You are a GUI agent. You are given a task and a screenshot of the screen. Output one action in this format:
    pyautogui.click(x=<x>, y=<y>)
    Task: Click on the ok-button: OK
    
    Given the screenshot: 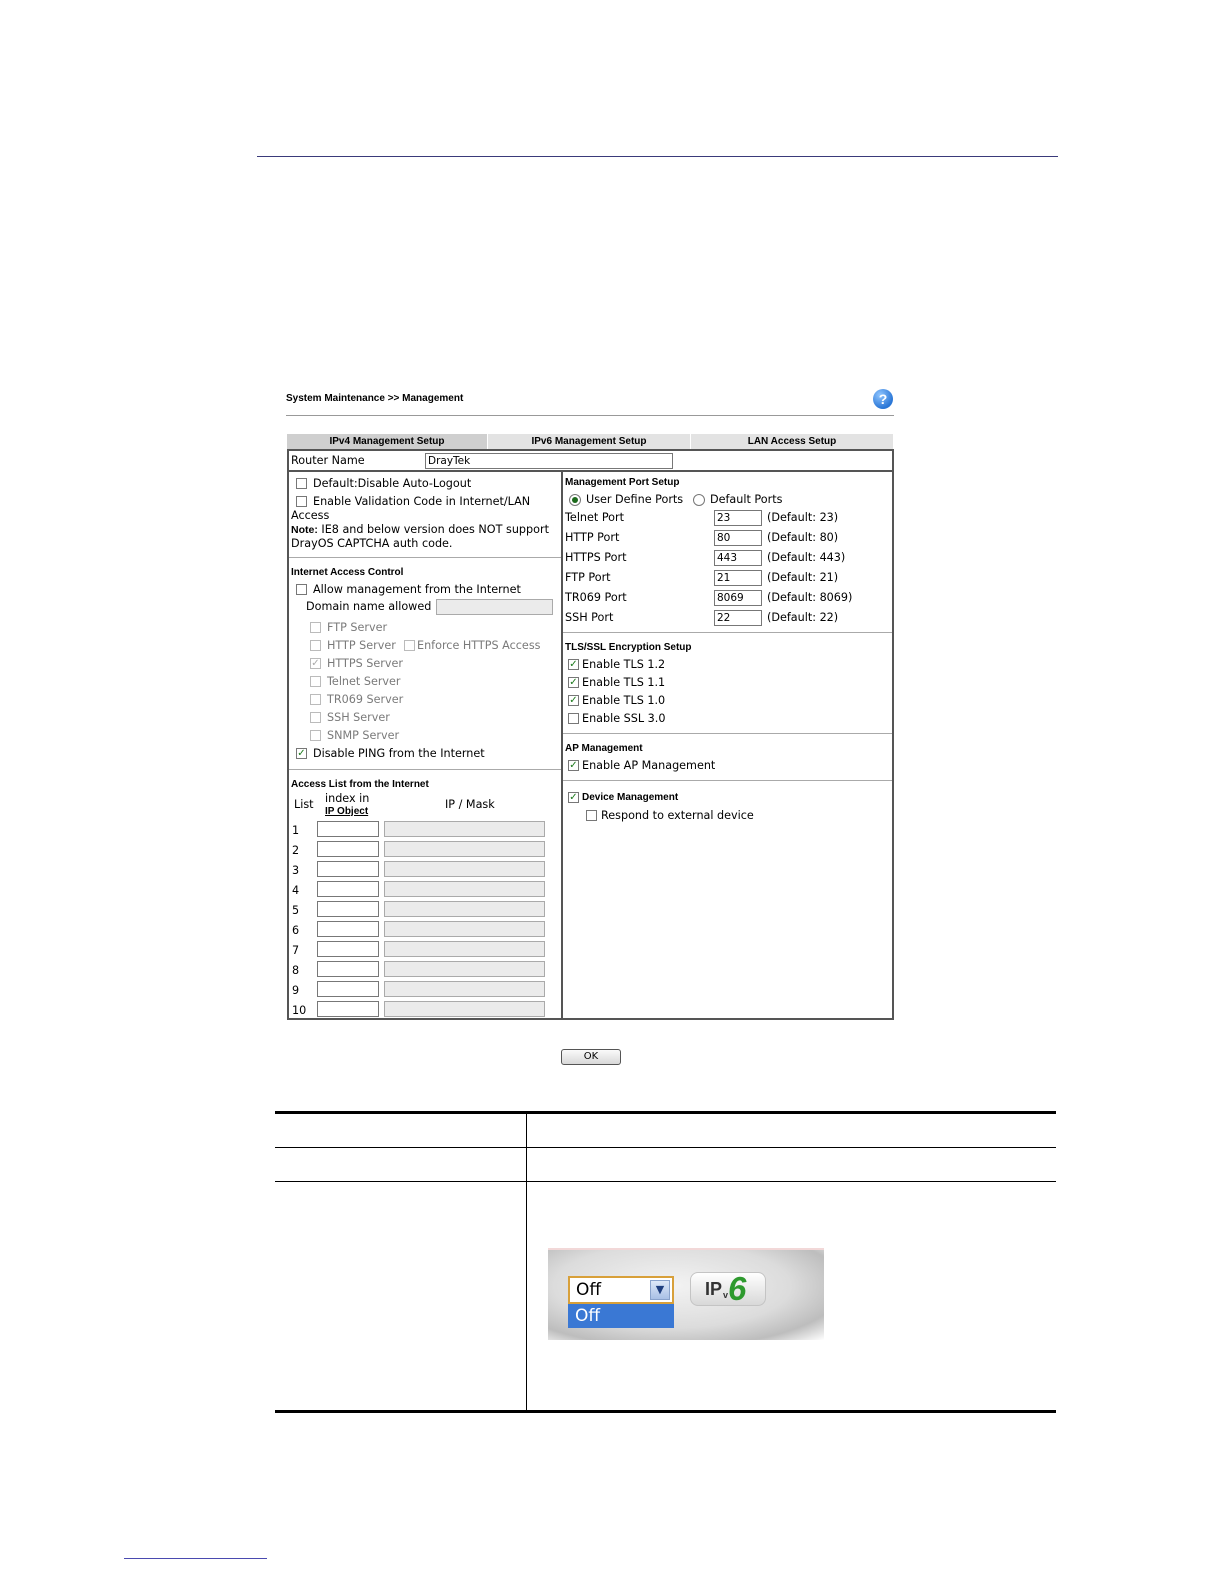 What is the action you would take?
    pyautogui.click(x=591, y=1057)
    